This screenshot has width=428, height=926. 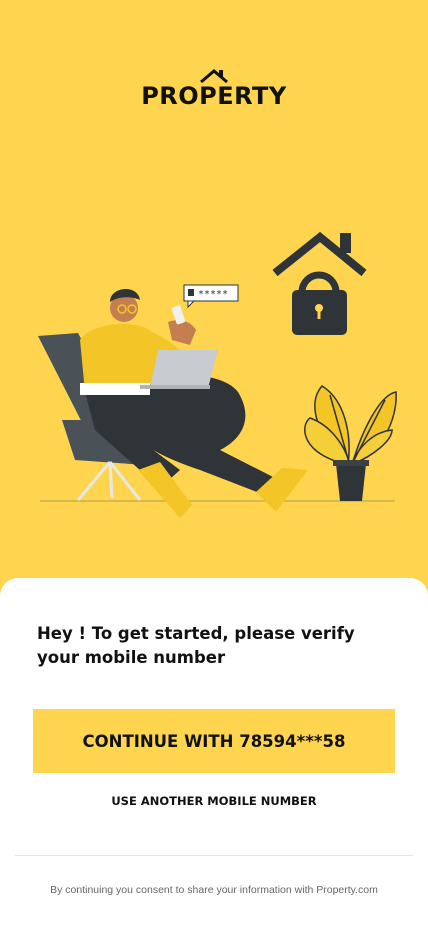 What do you see at coordinates (319, 283) in the screenshot?
I see `house-lock-icon` at bounding box center [319, 283].